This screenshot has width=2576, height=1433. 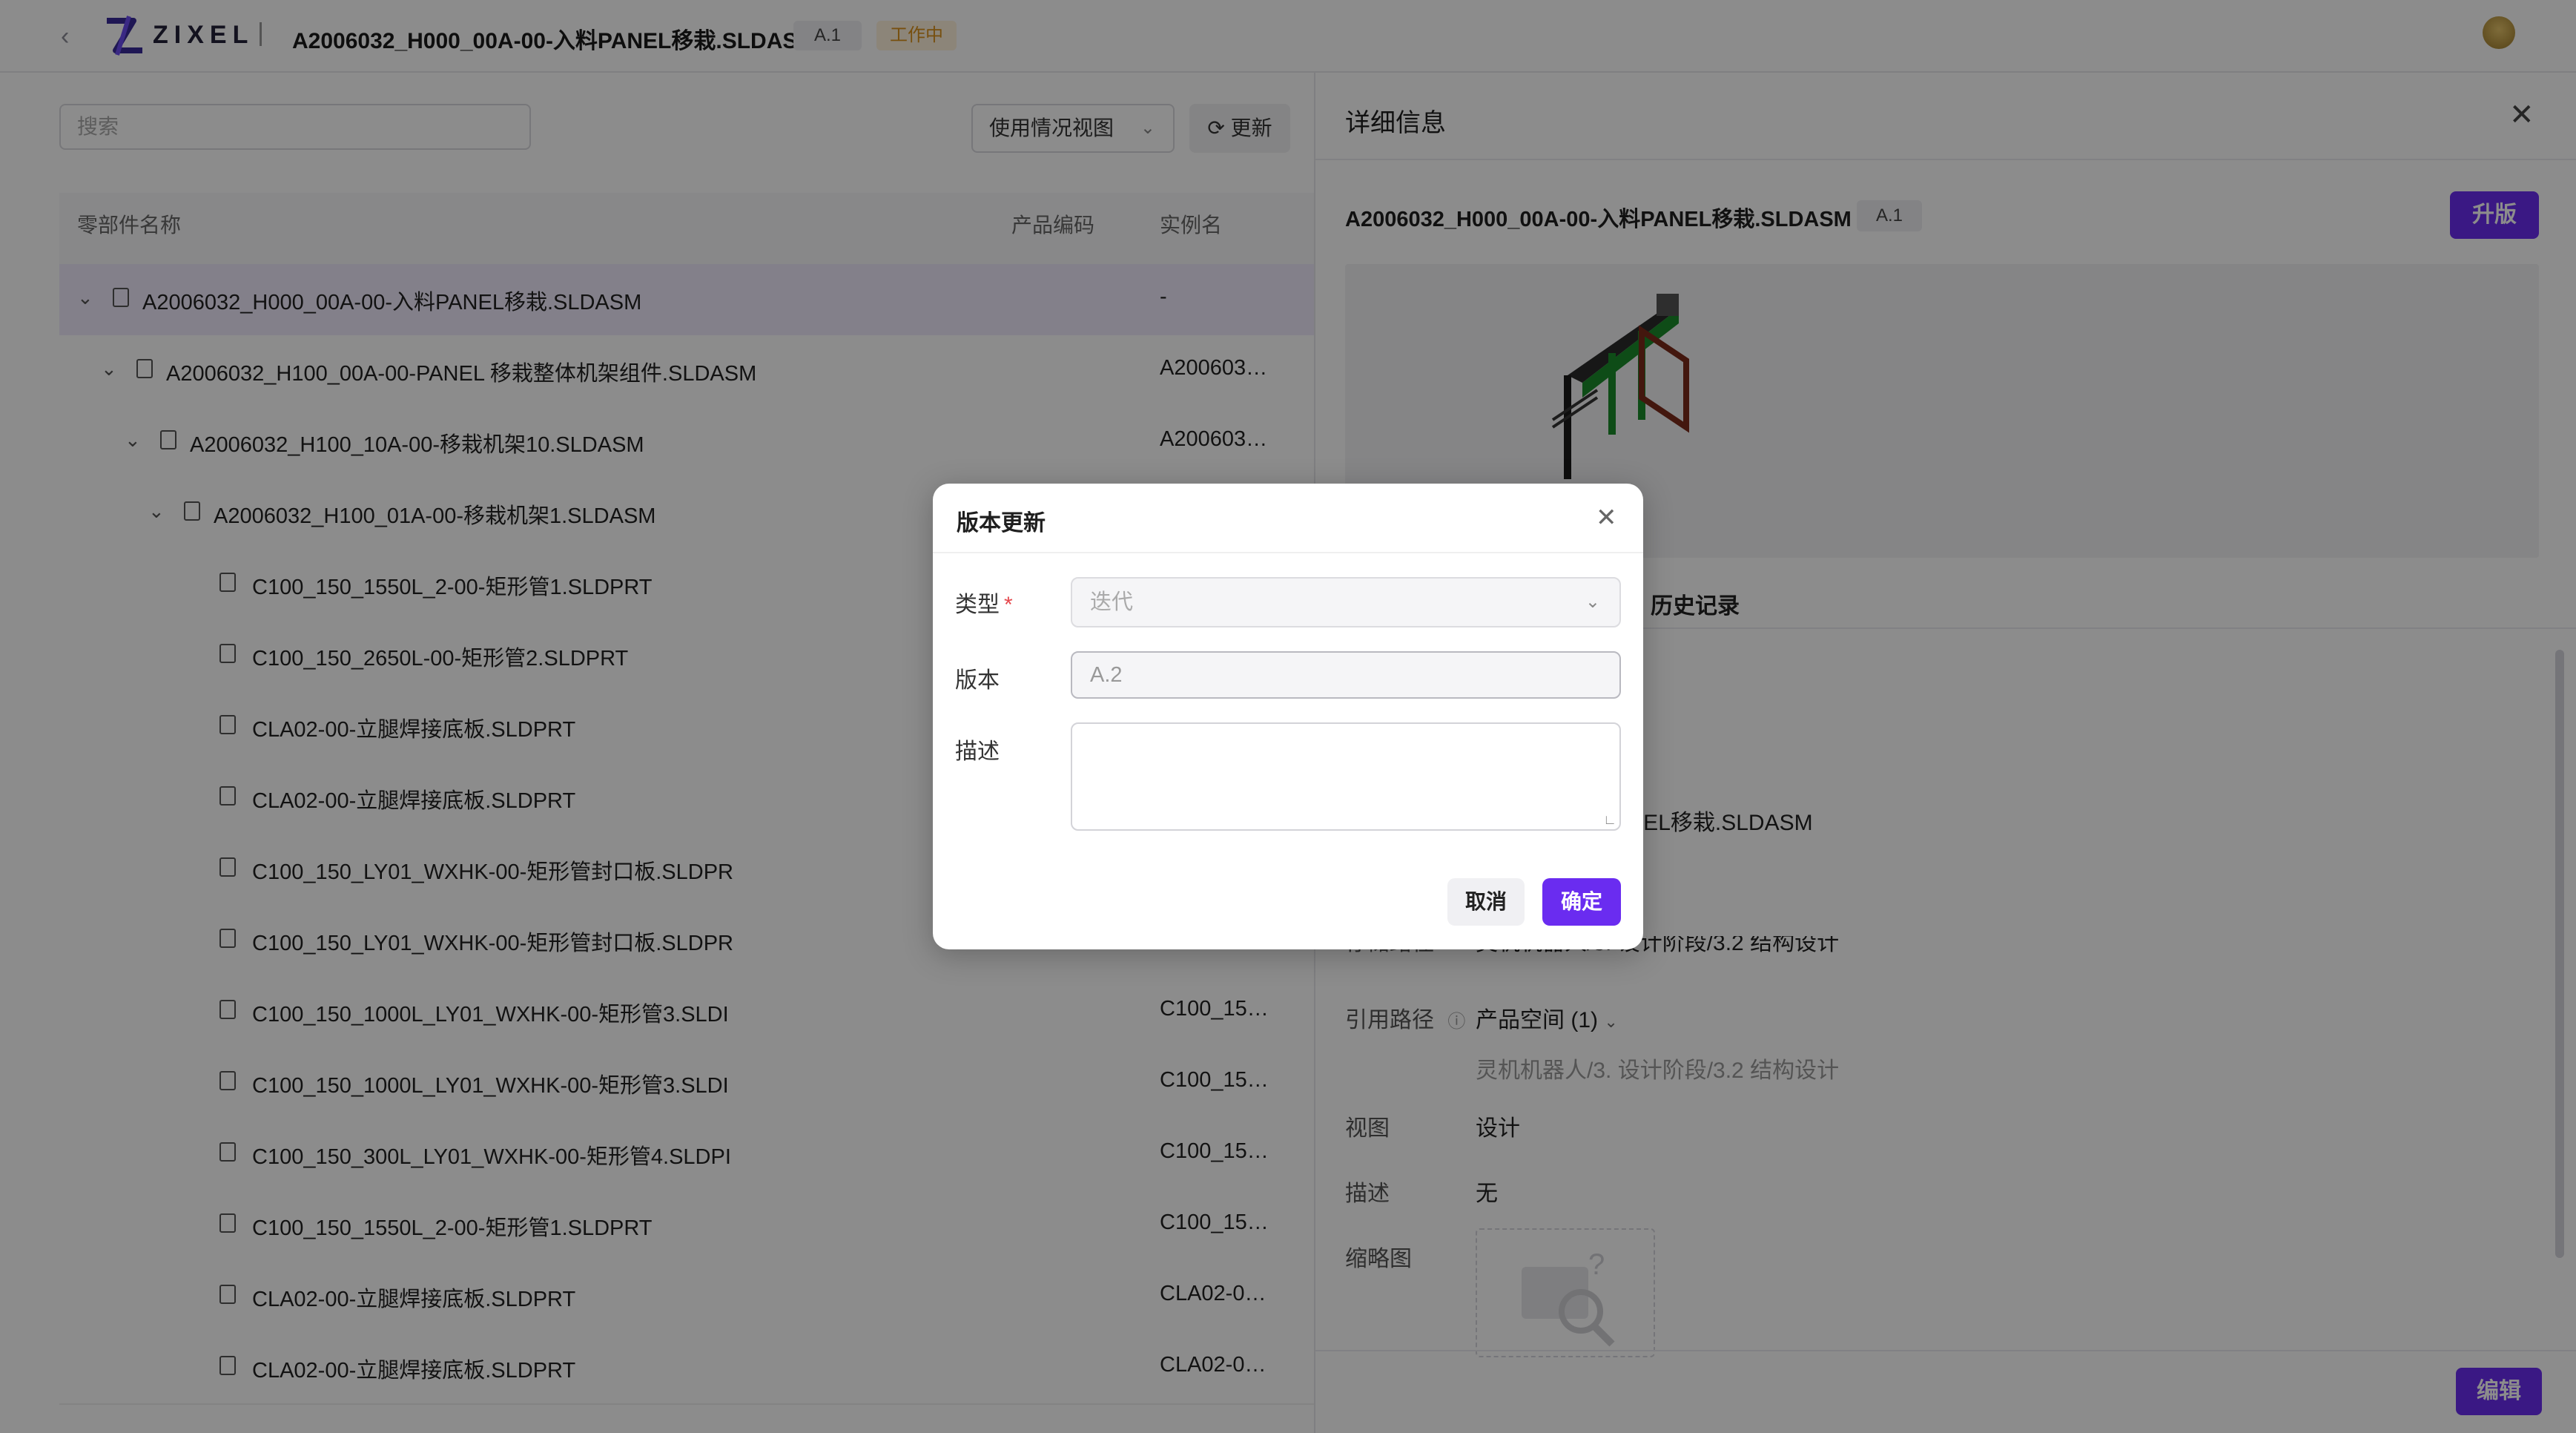 What do you see at coordinates (1592, 602) in the screenshot?
I see `chevron-down-icon: ⌄` at bounding box center [1592, 602].